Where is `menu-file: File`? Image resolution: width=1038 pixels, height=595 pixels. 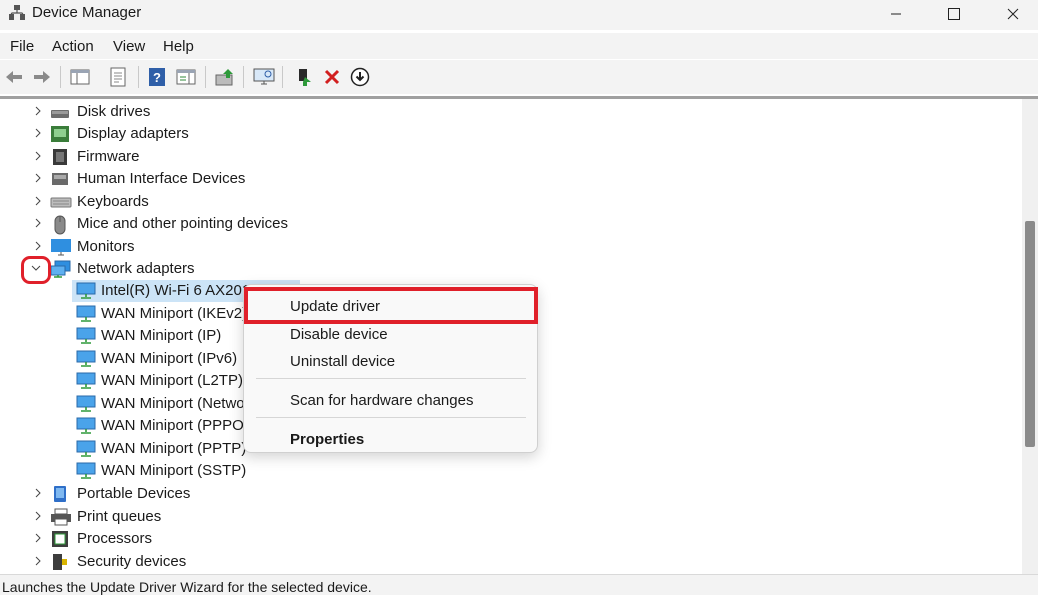
menu-file: File is located at coordinates (22, 46).